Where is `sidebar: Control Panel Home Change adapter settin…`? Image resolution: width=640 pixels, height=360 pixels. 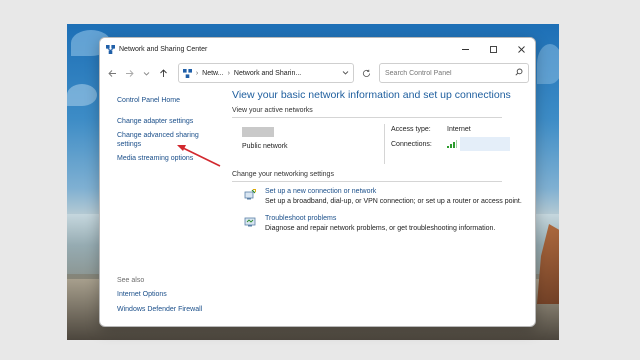 sidebar: Control Panel Home Change adapter settin… is located at coordinates (162, 206).